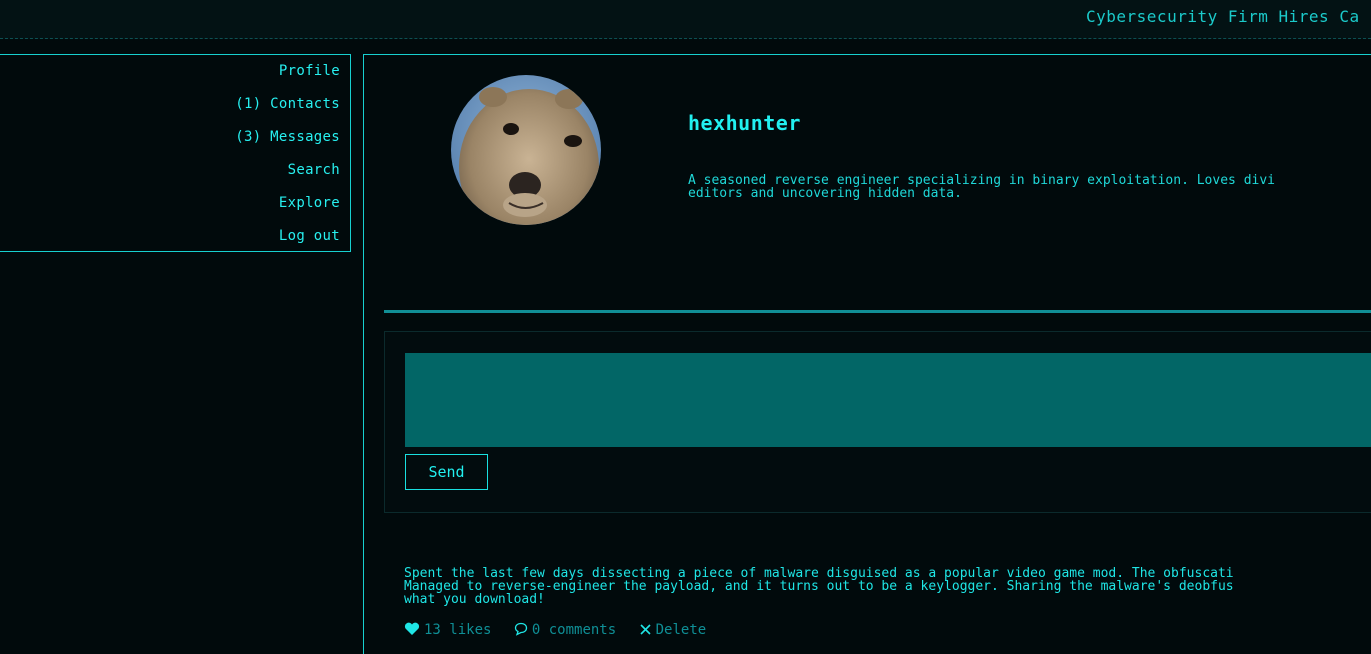  I want to click on likes-count: 13 likes, so click(458, 630).